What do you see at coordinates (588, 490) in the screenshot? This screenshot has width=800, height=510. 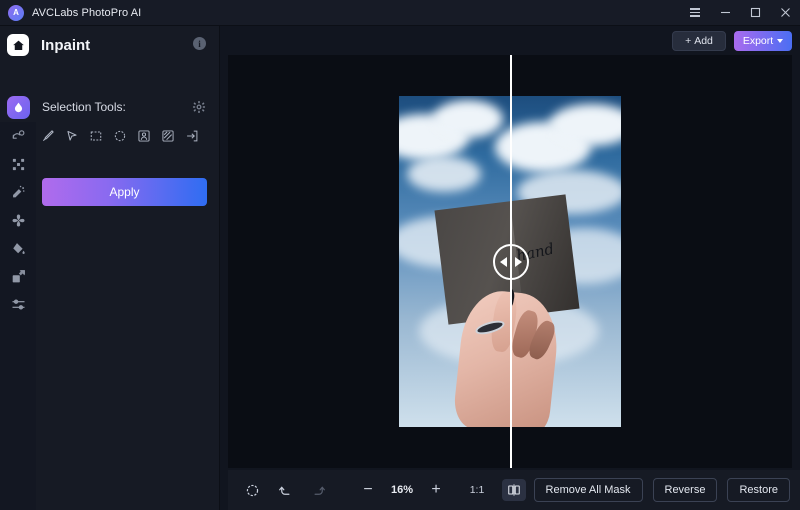 I see `remove-all-mask-button: Remove All Mask` at bounding box center [588, 490].